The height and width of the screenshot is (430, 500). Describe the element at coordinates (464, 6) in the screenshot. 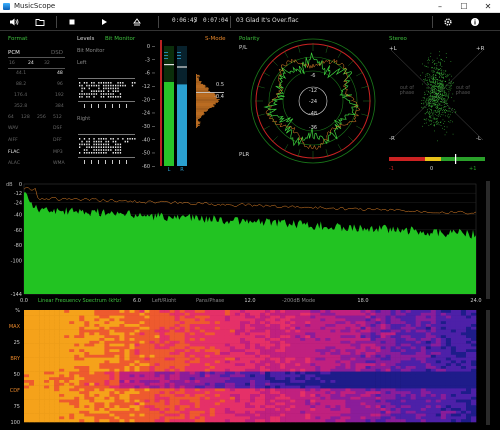

I see `maximize-button: ☐` at that location.